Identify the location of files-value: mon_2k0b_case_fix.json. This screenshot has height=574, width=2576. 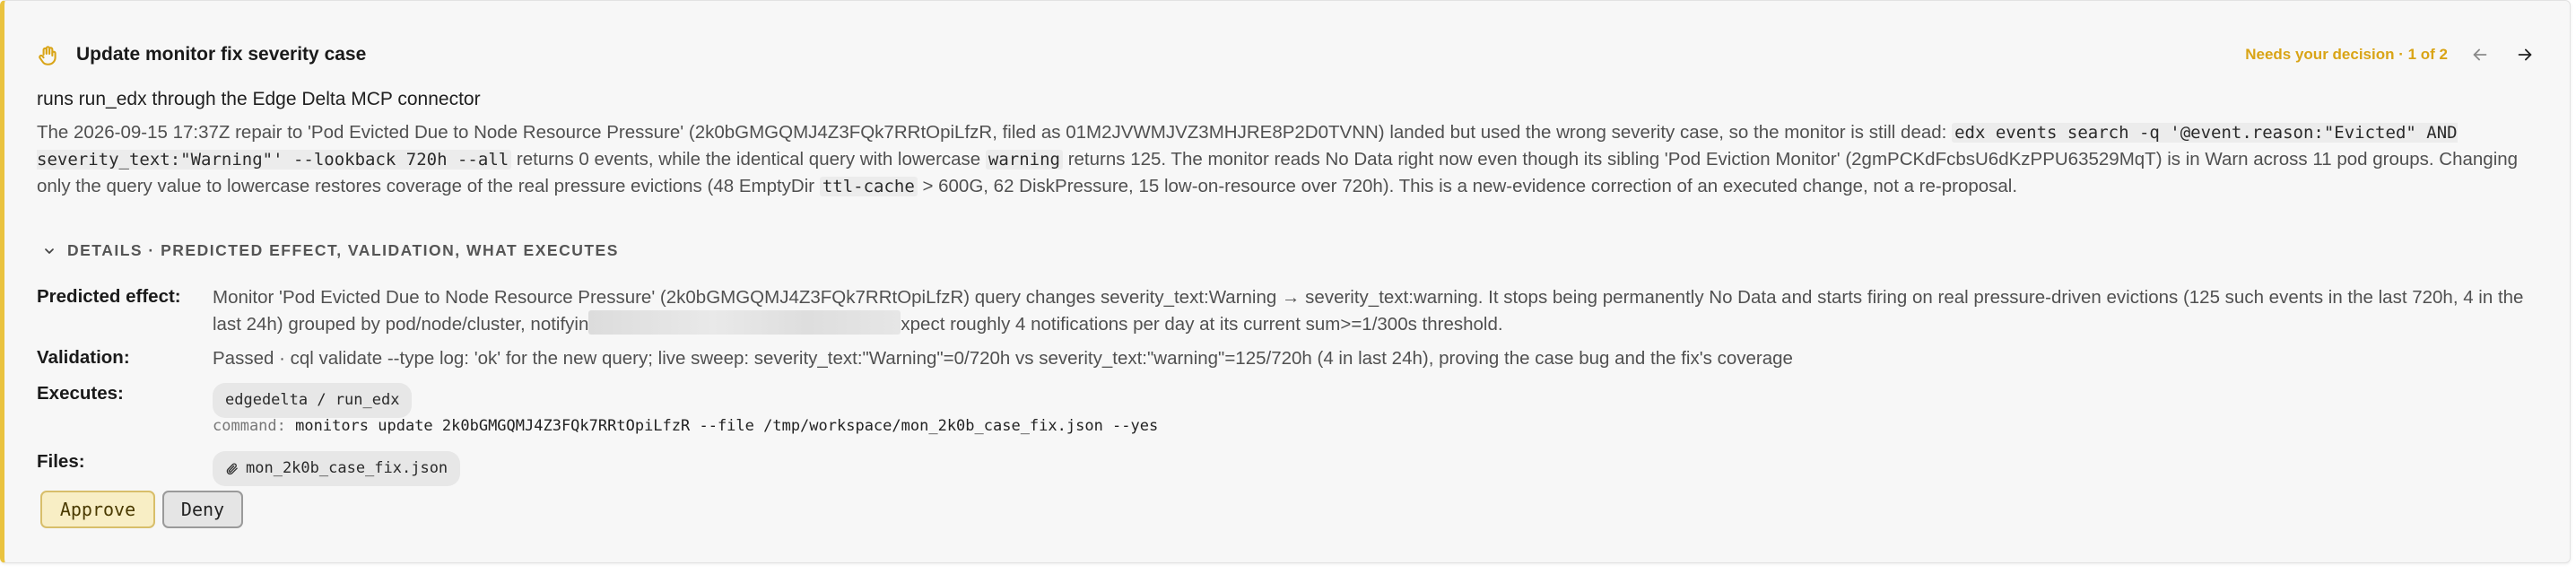
(1375, 468).